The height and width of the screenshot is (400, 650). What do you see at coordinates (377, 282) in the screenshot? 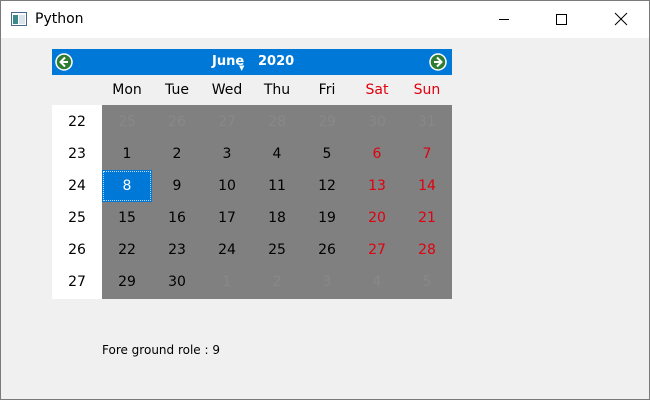
I see `day-cell-other-month: 4` at bounding box center [377, 282].